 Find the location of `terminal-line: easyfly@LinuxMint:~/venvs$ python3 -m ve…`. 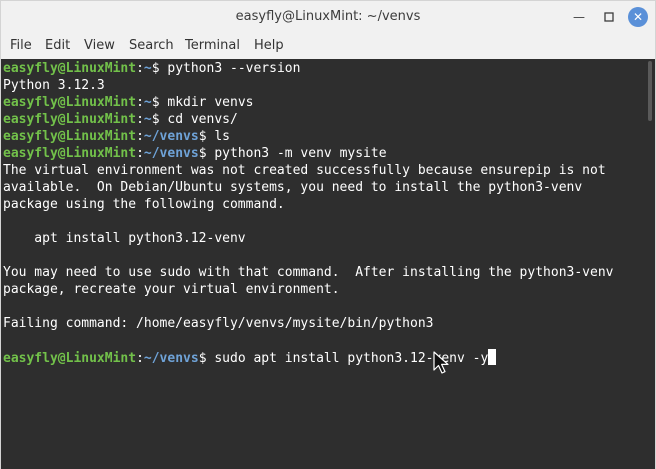

terminal-line: easyfly@LinuxMint:~/venvs$ python3 -m ve… is located at coordinates (195, 153).